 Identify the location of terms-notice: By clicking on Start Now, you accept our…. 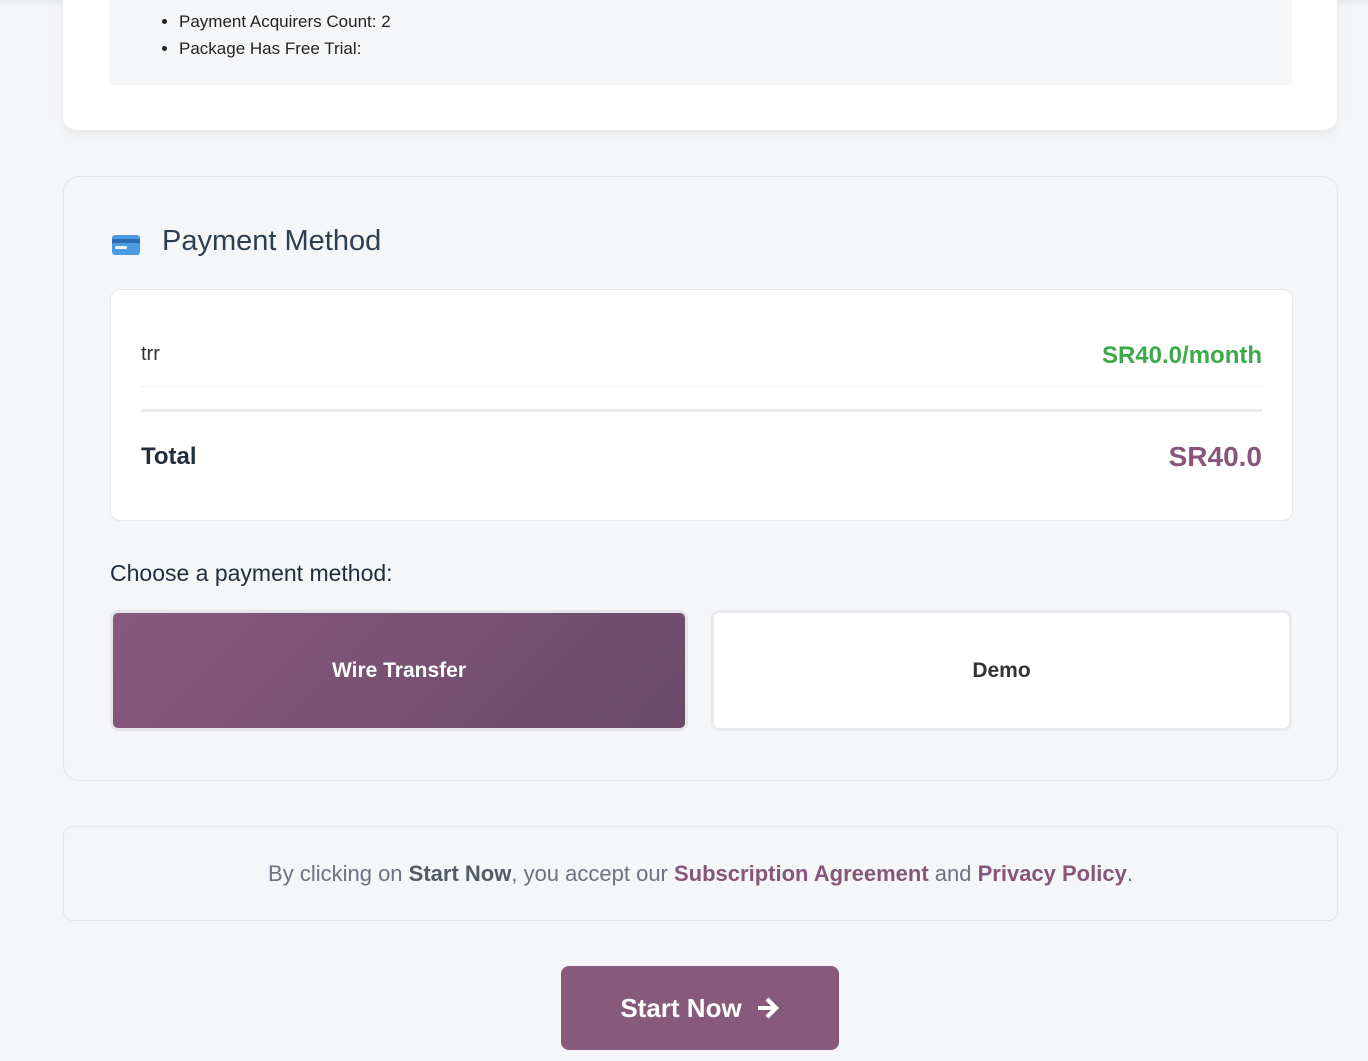
(700, 873).